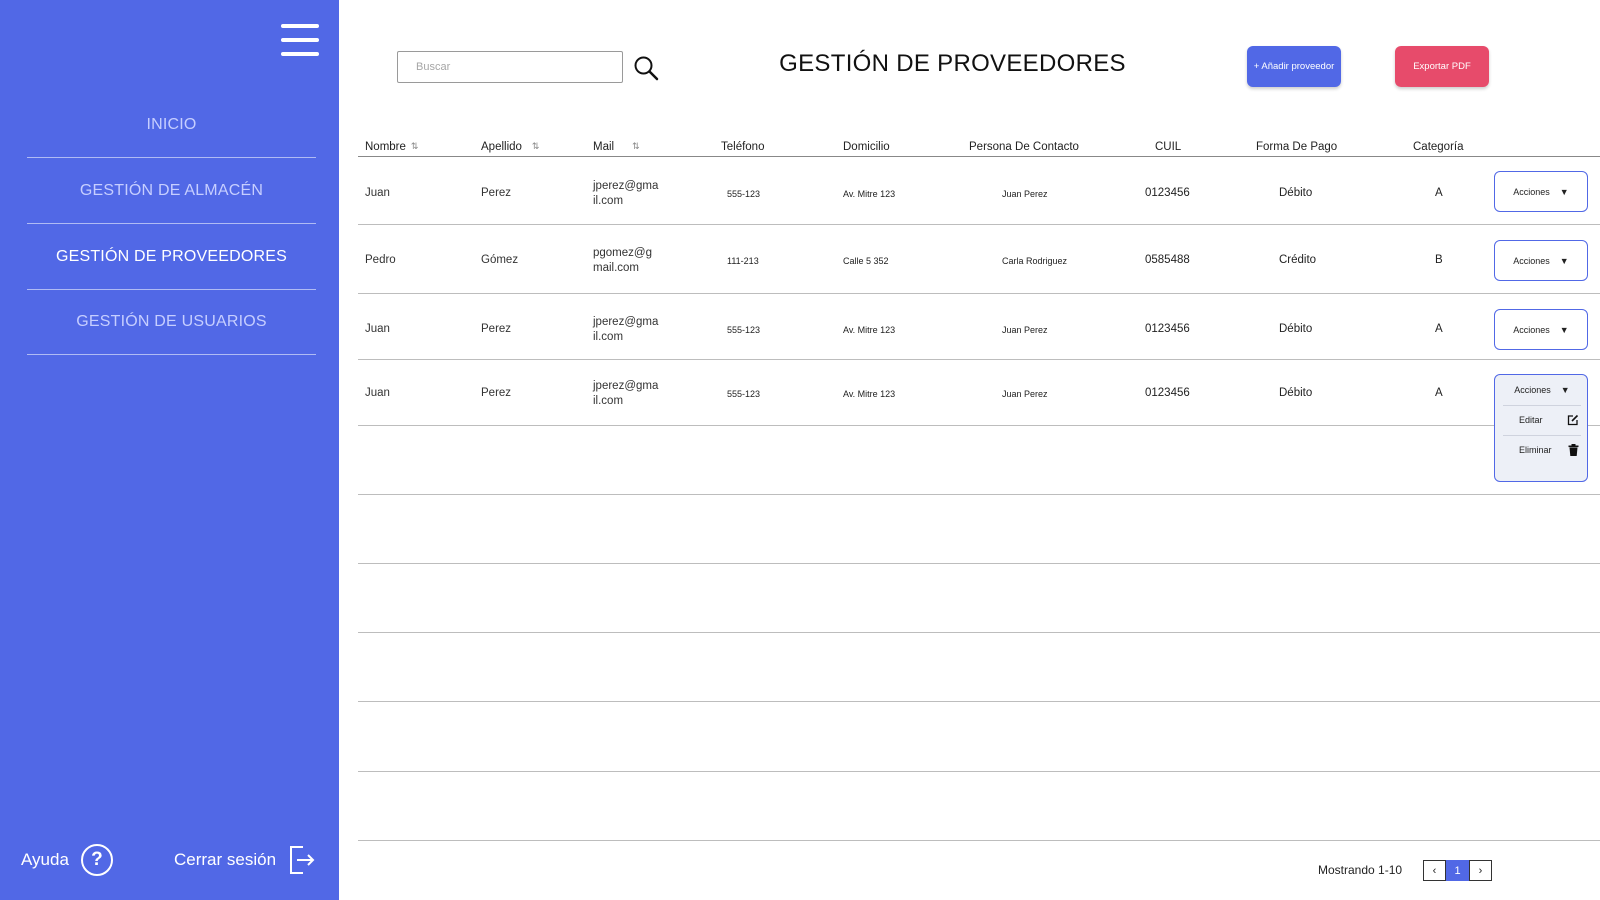  What do you see at coordinates (1294, 66) in the screenshot?
I see `add-supplier-button: + Añadir proveedor` at bounding box center [1294, 66].